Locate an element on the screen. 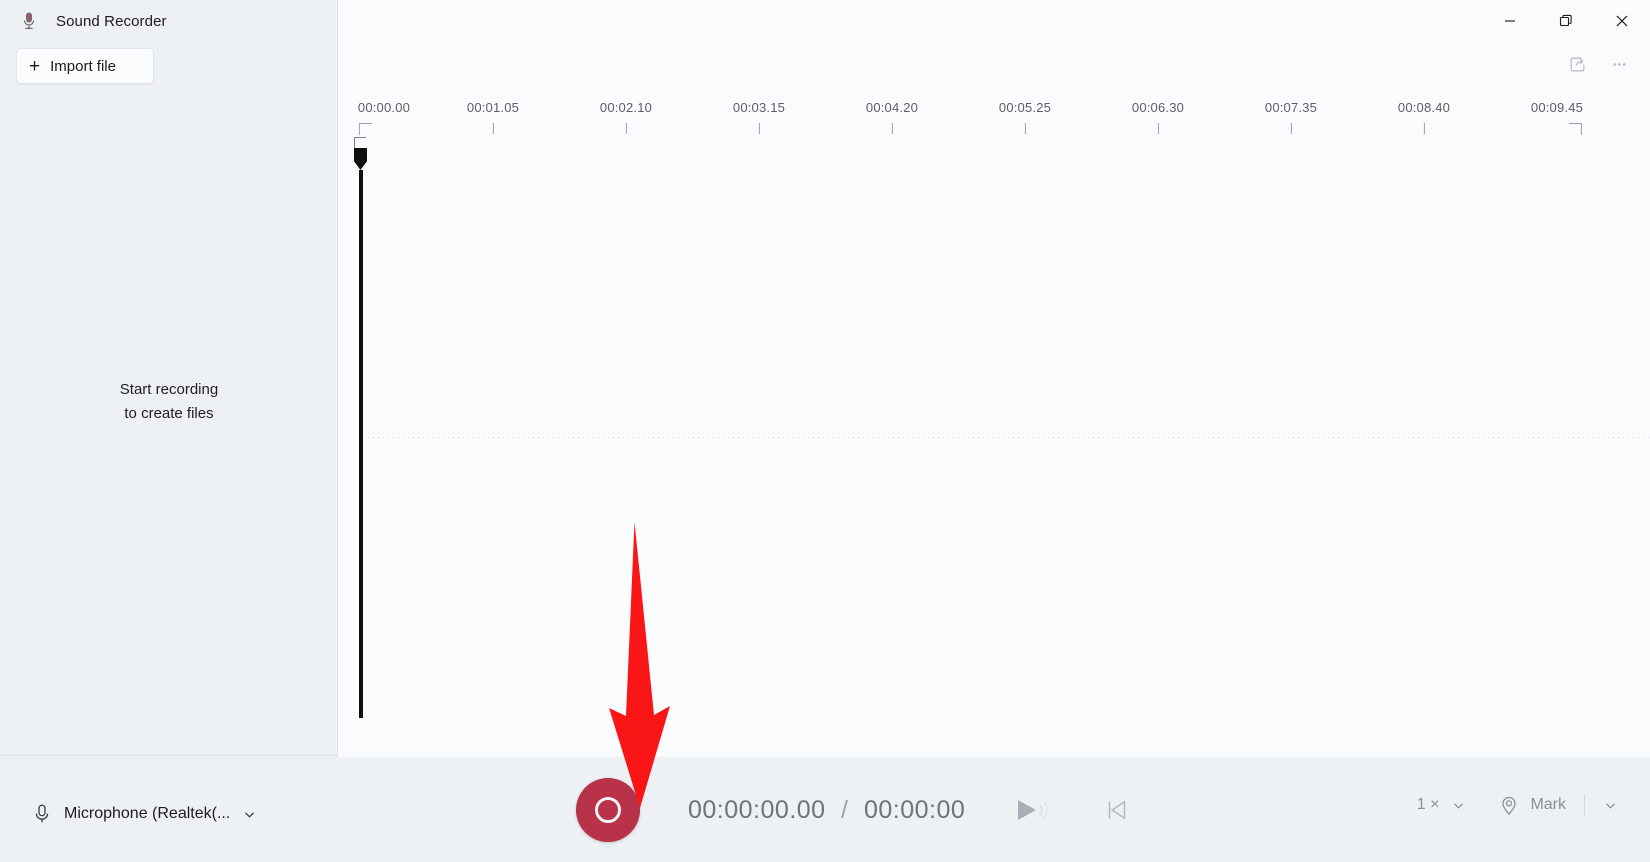  more-options-icon is located at coordinates (1619, 64).